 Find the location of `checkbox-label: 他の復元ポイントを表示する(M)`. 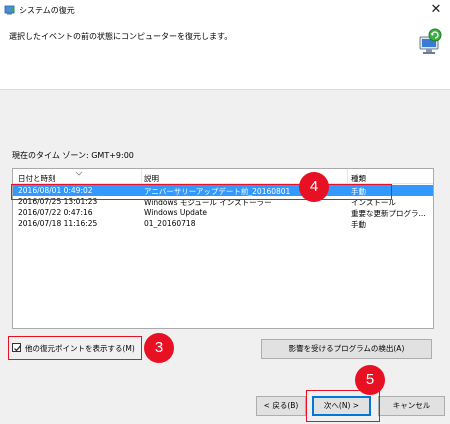

checkbox-label: 他の復元ポイントを表示する(M) is located at coordinates (80, 348).